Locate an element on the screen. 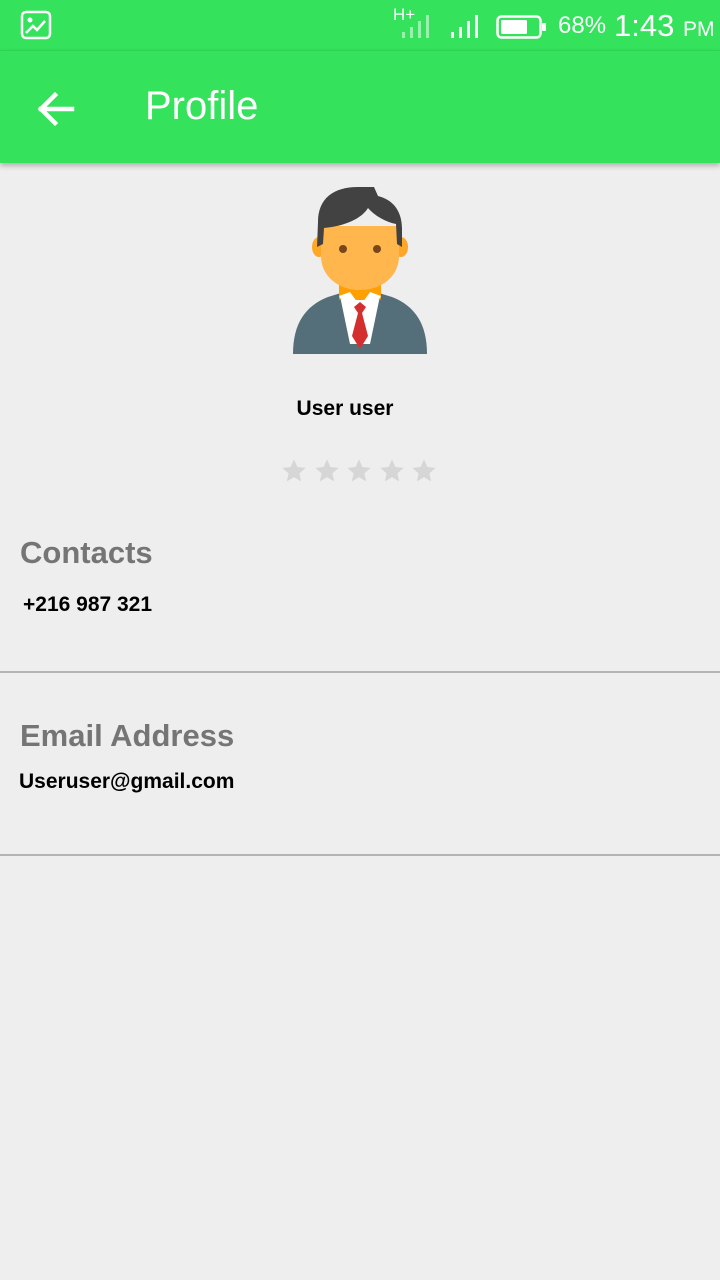  page-title: Profile is located at coordinates (202, 106).